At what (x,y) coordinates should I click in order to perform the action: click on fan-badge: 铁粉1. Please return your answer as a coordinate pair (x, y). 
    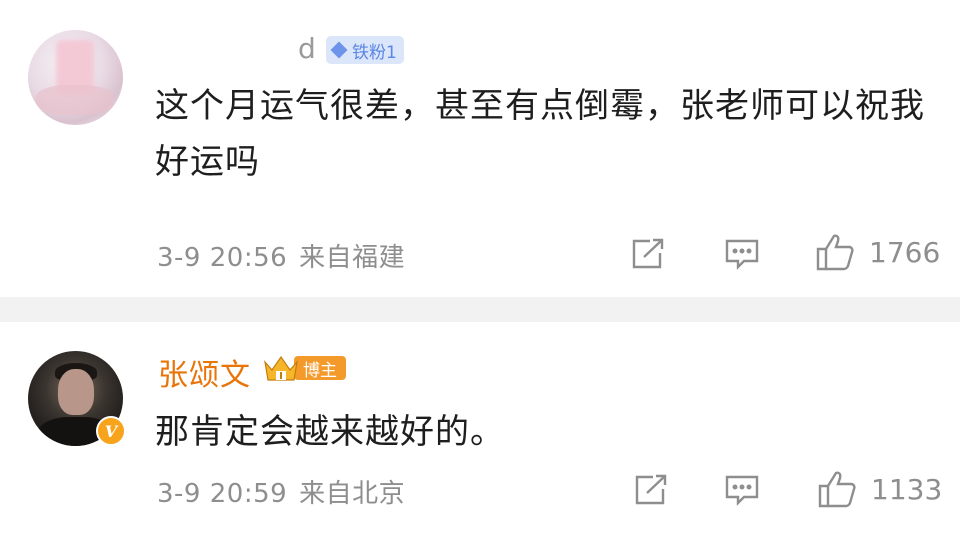
    Looking at the image, I should click on (365, 50).